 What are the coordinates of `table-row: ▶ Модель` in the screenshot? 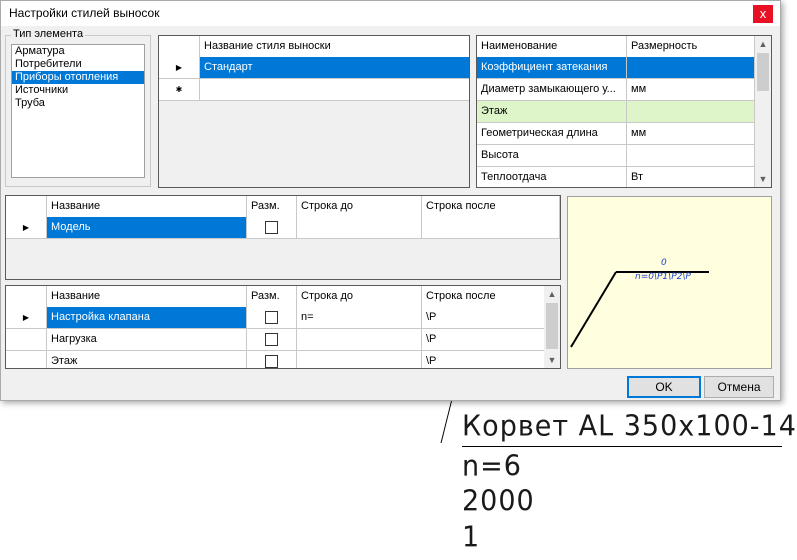 It's located at (283, 228).